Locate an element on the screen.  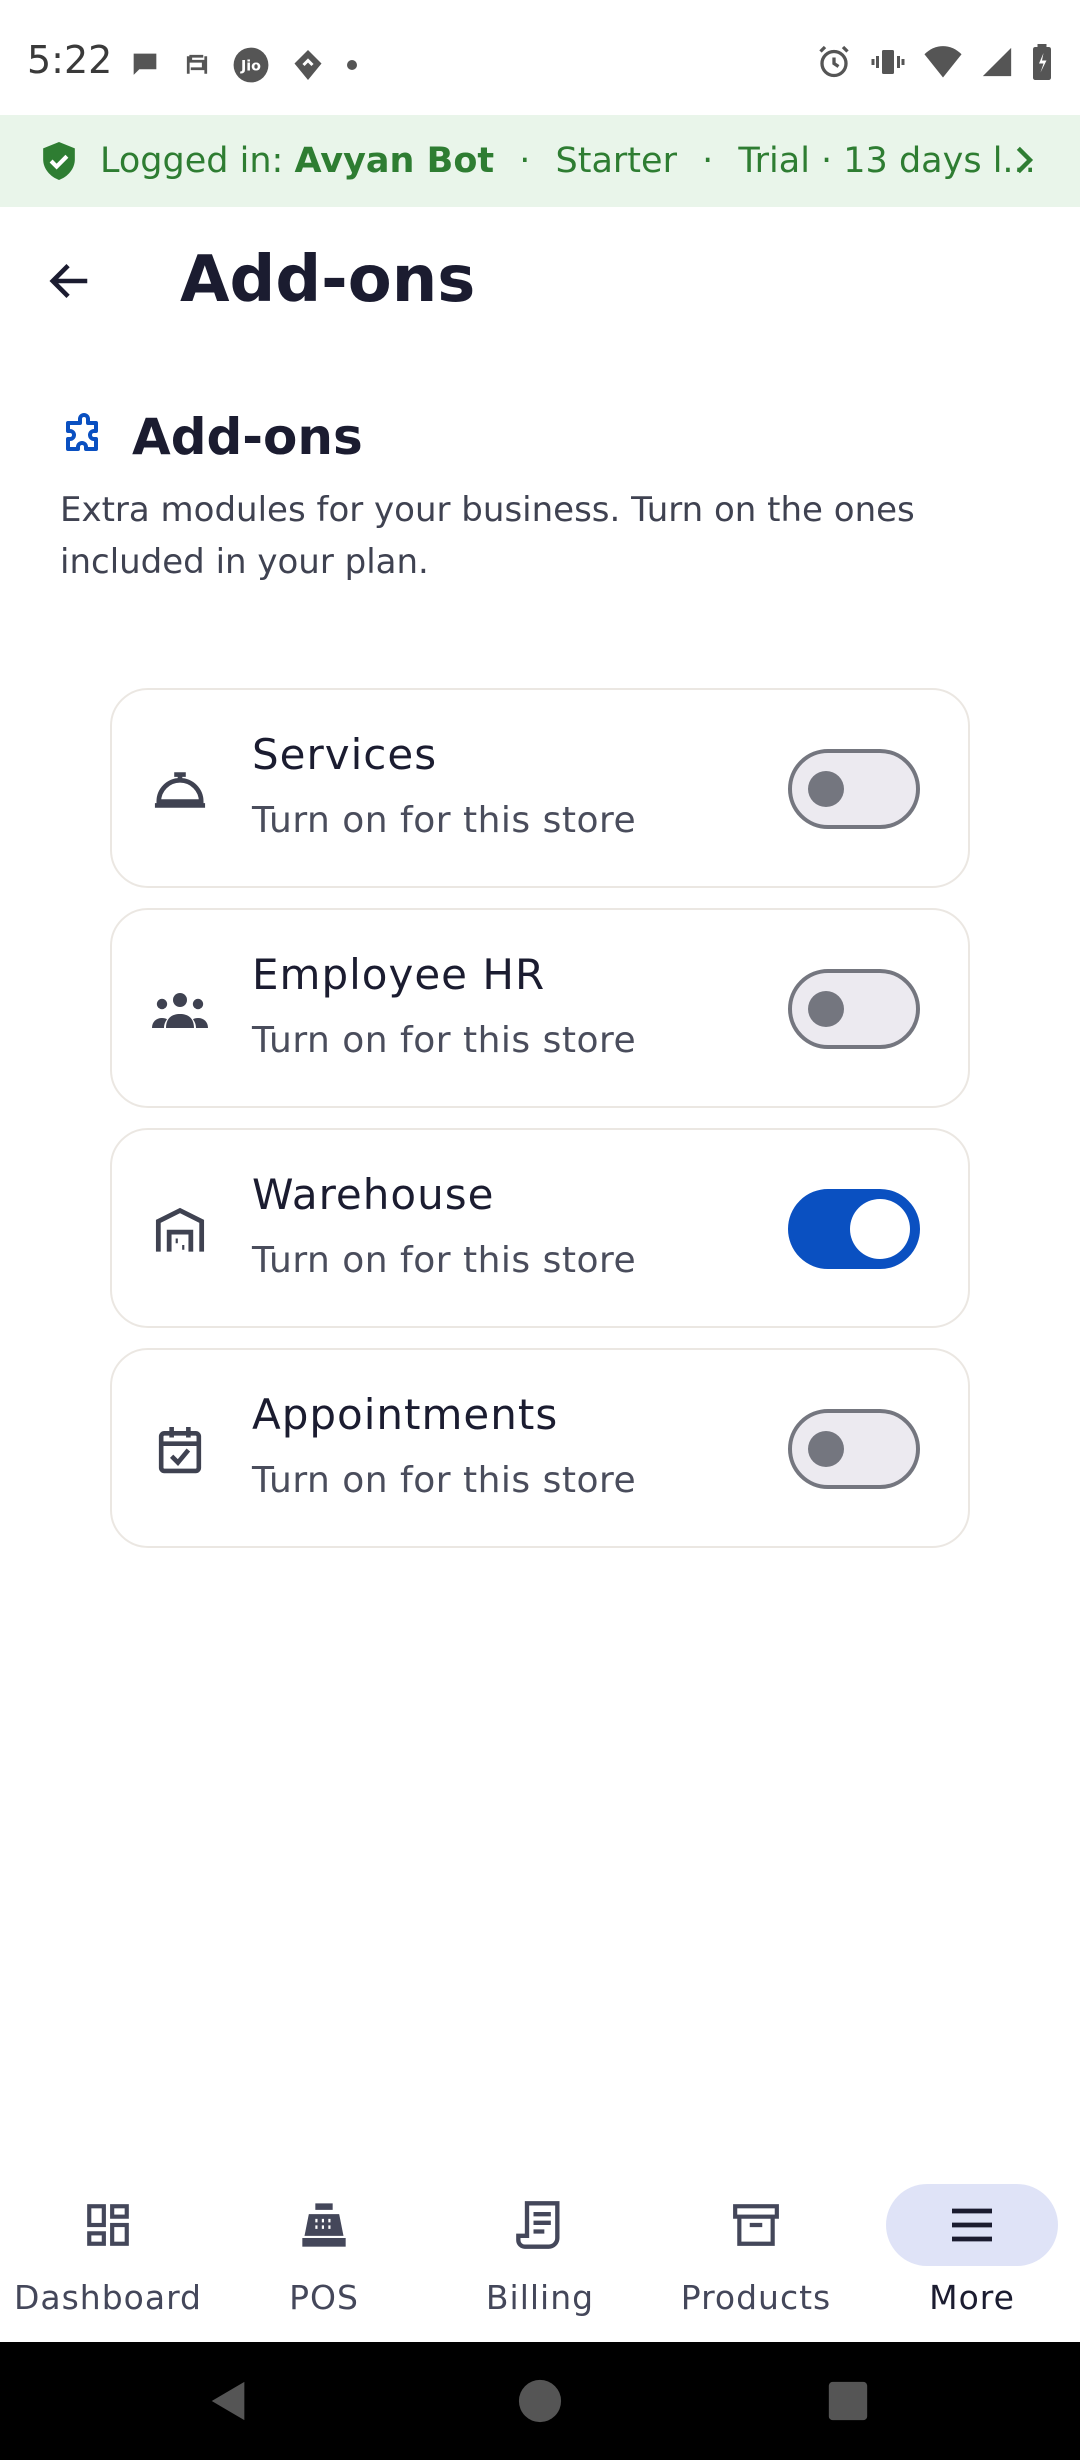
battery-icon is located at coordinates (1042, 62).